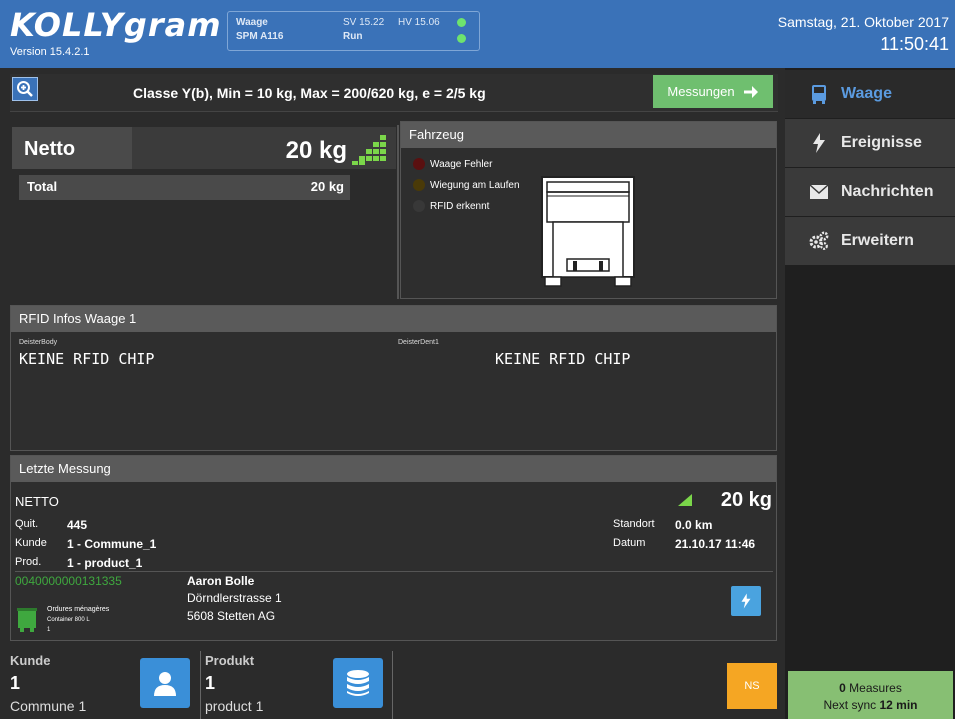 Image resolution: width=955 pixels, height=719 pixels. I want to click on legend-rfid: RFID erkennt, so click(451, 206).